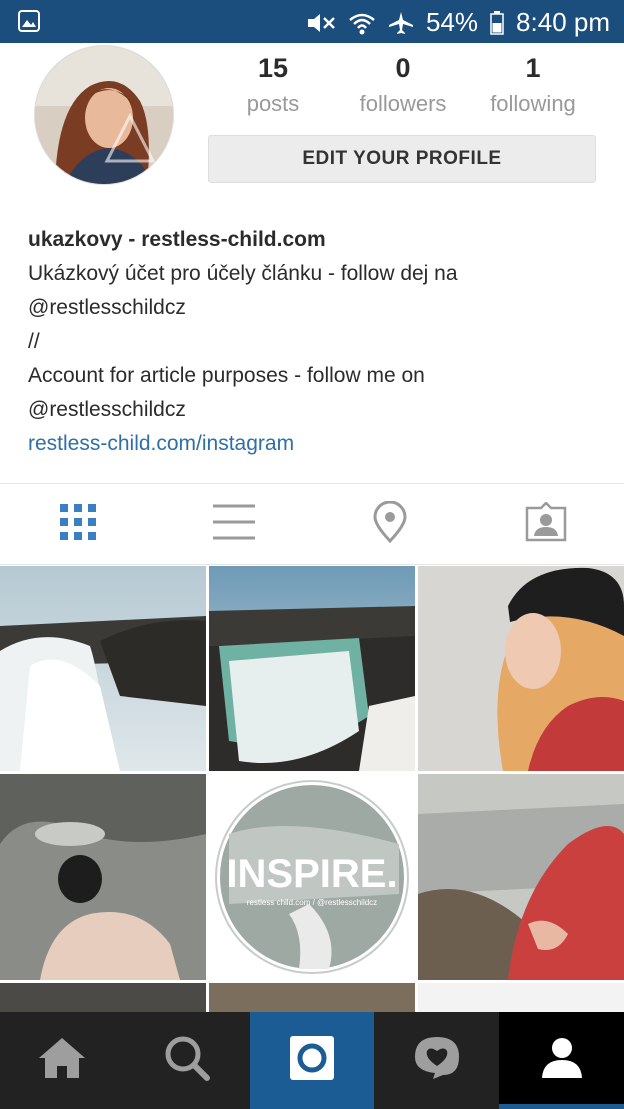 This screenshot has width=624, height=1109. I want to click on tab-location-view, so click(390, 524).